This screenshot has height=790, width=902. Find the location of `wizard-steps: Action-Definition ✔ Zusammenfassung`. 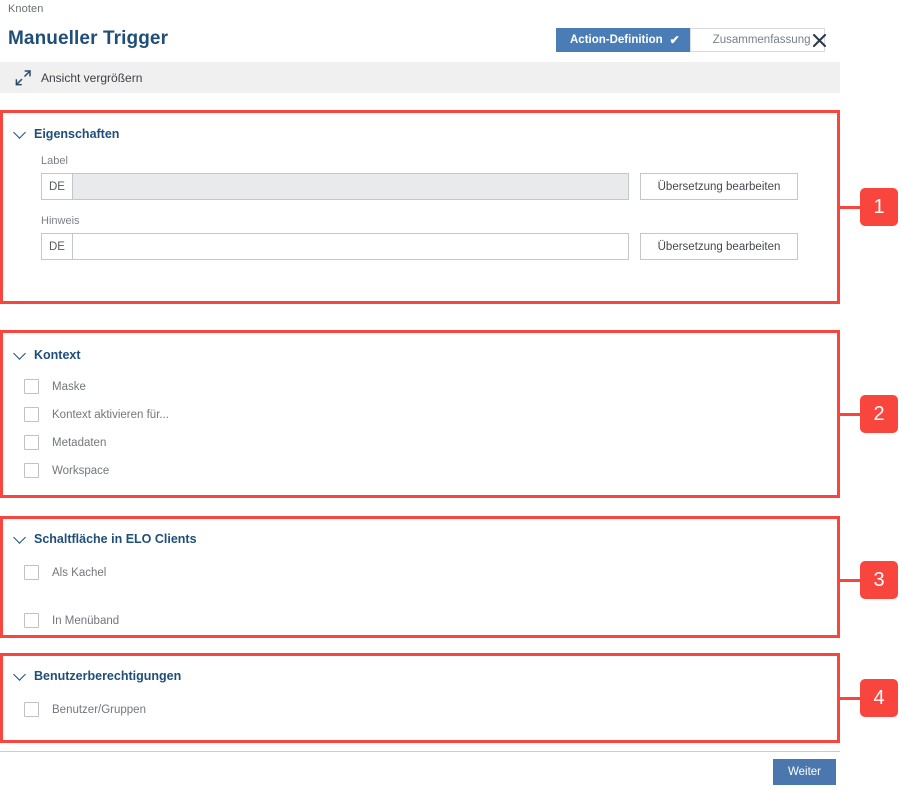

wizard-steps: Action-Definition ✔ Zusammenfassung is located at coordinates (691, 40).